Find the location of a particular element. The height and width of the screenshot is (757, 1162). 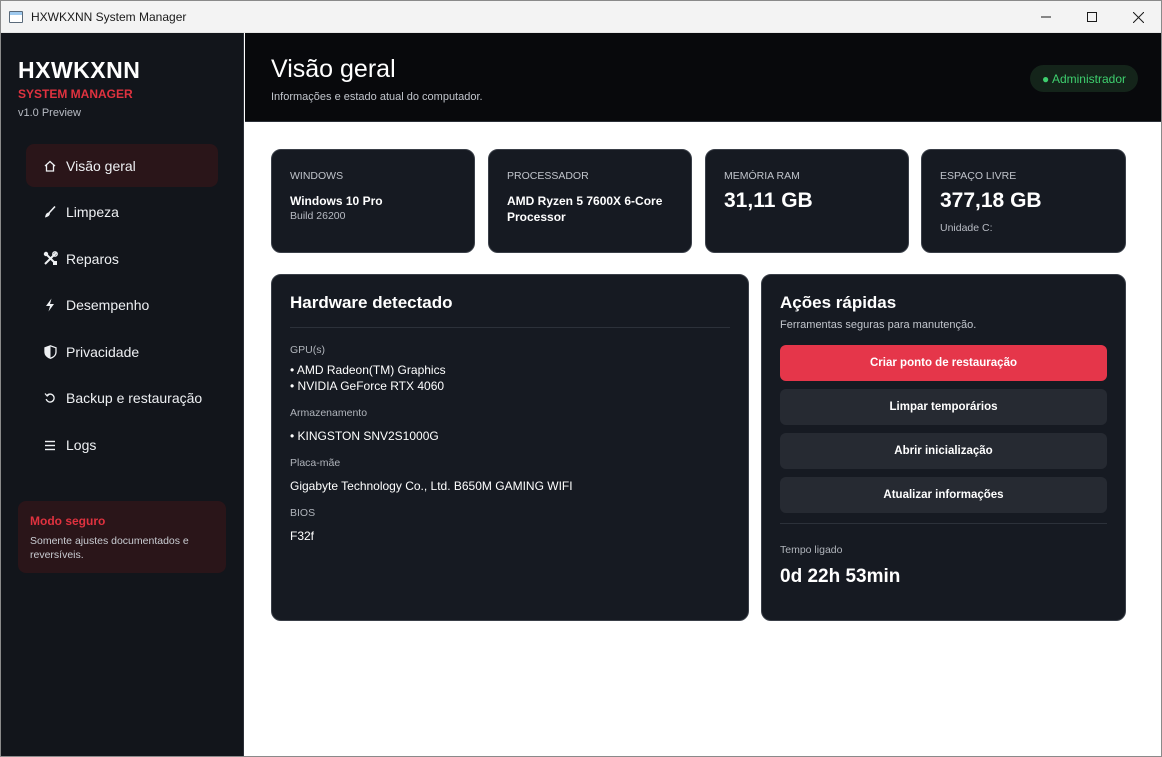

minimize-button is located at coordinates (1046, 17).